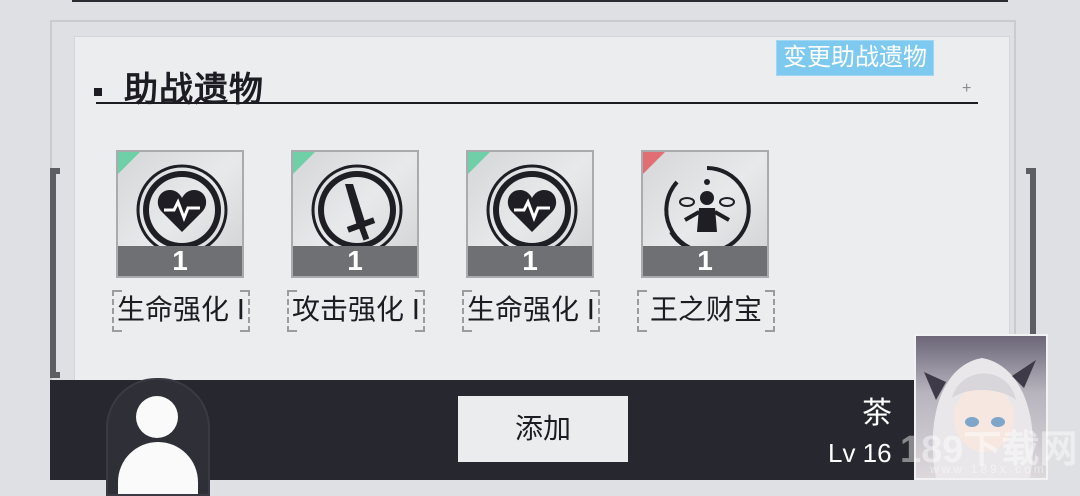 The width and height of the screenshot is (1080, 496). What do you see at coordinates (855, 58) in the screenshot?
I see `change-support-relic-button: 变更助战遗物` at bounding box center [855, 58].